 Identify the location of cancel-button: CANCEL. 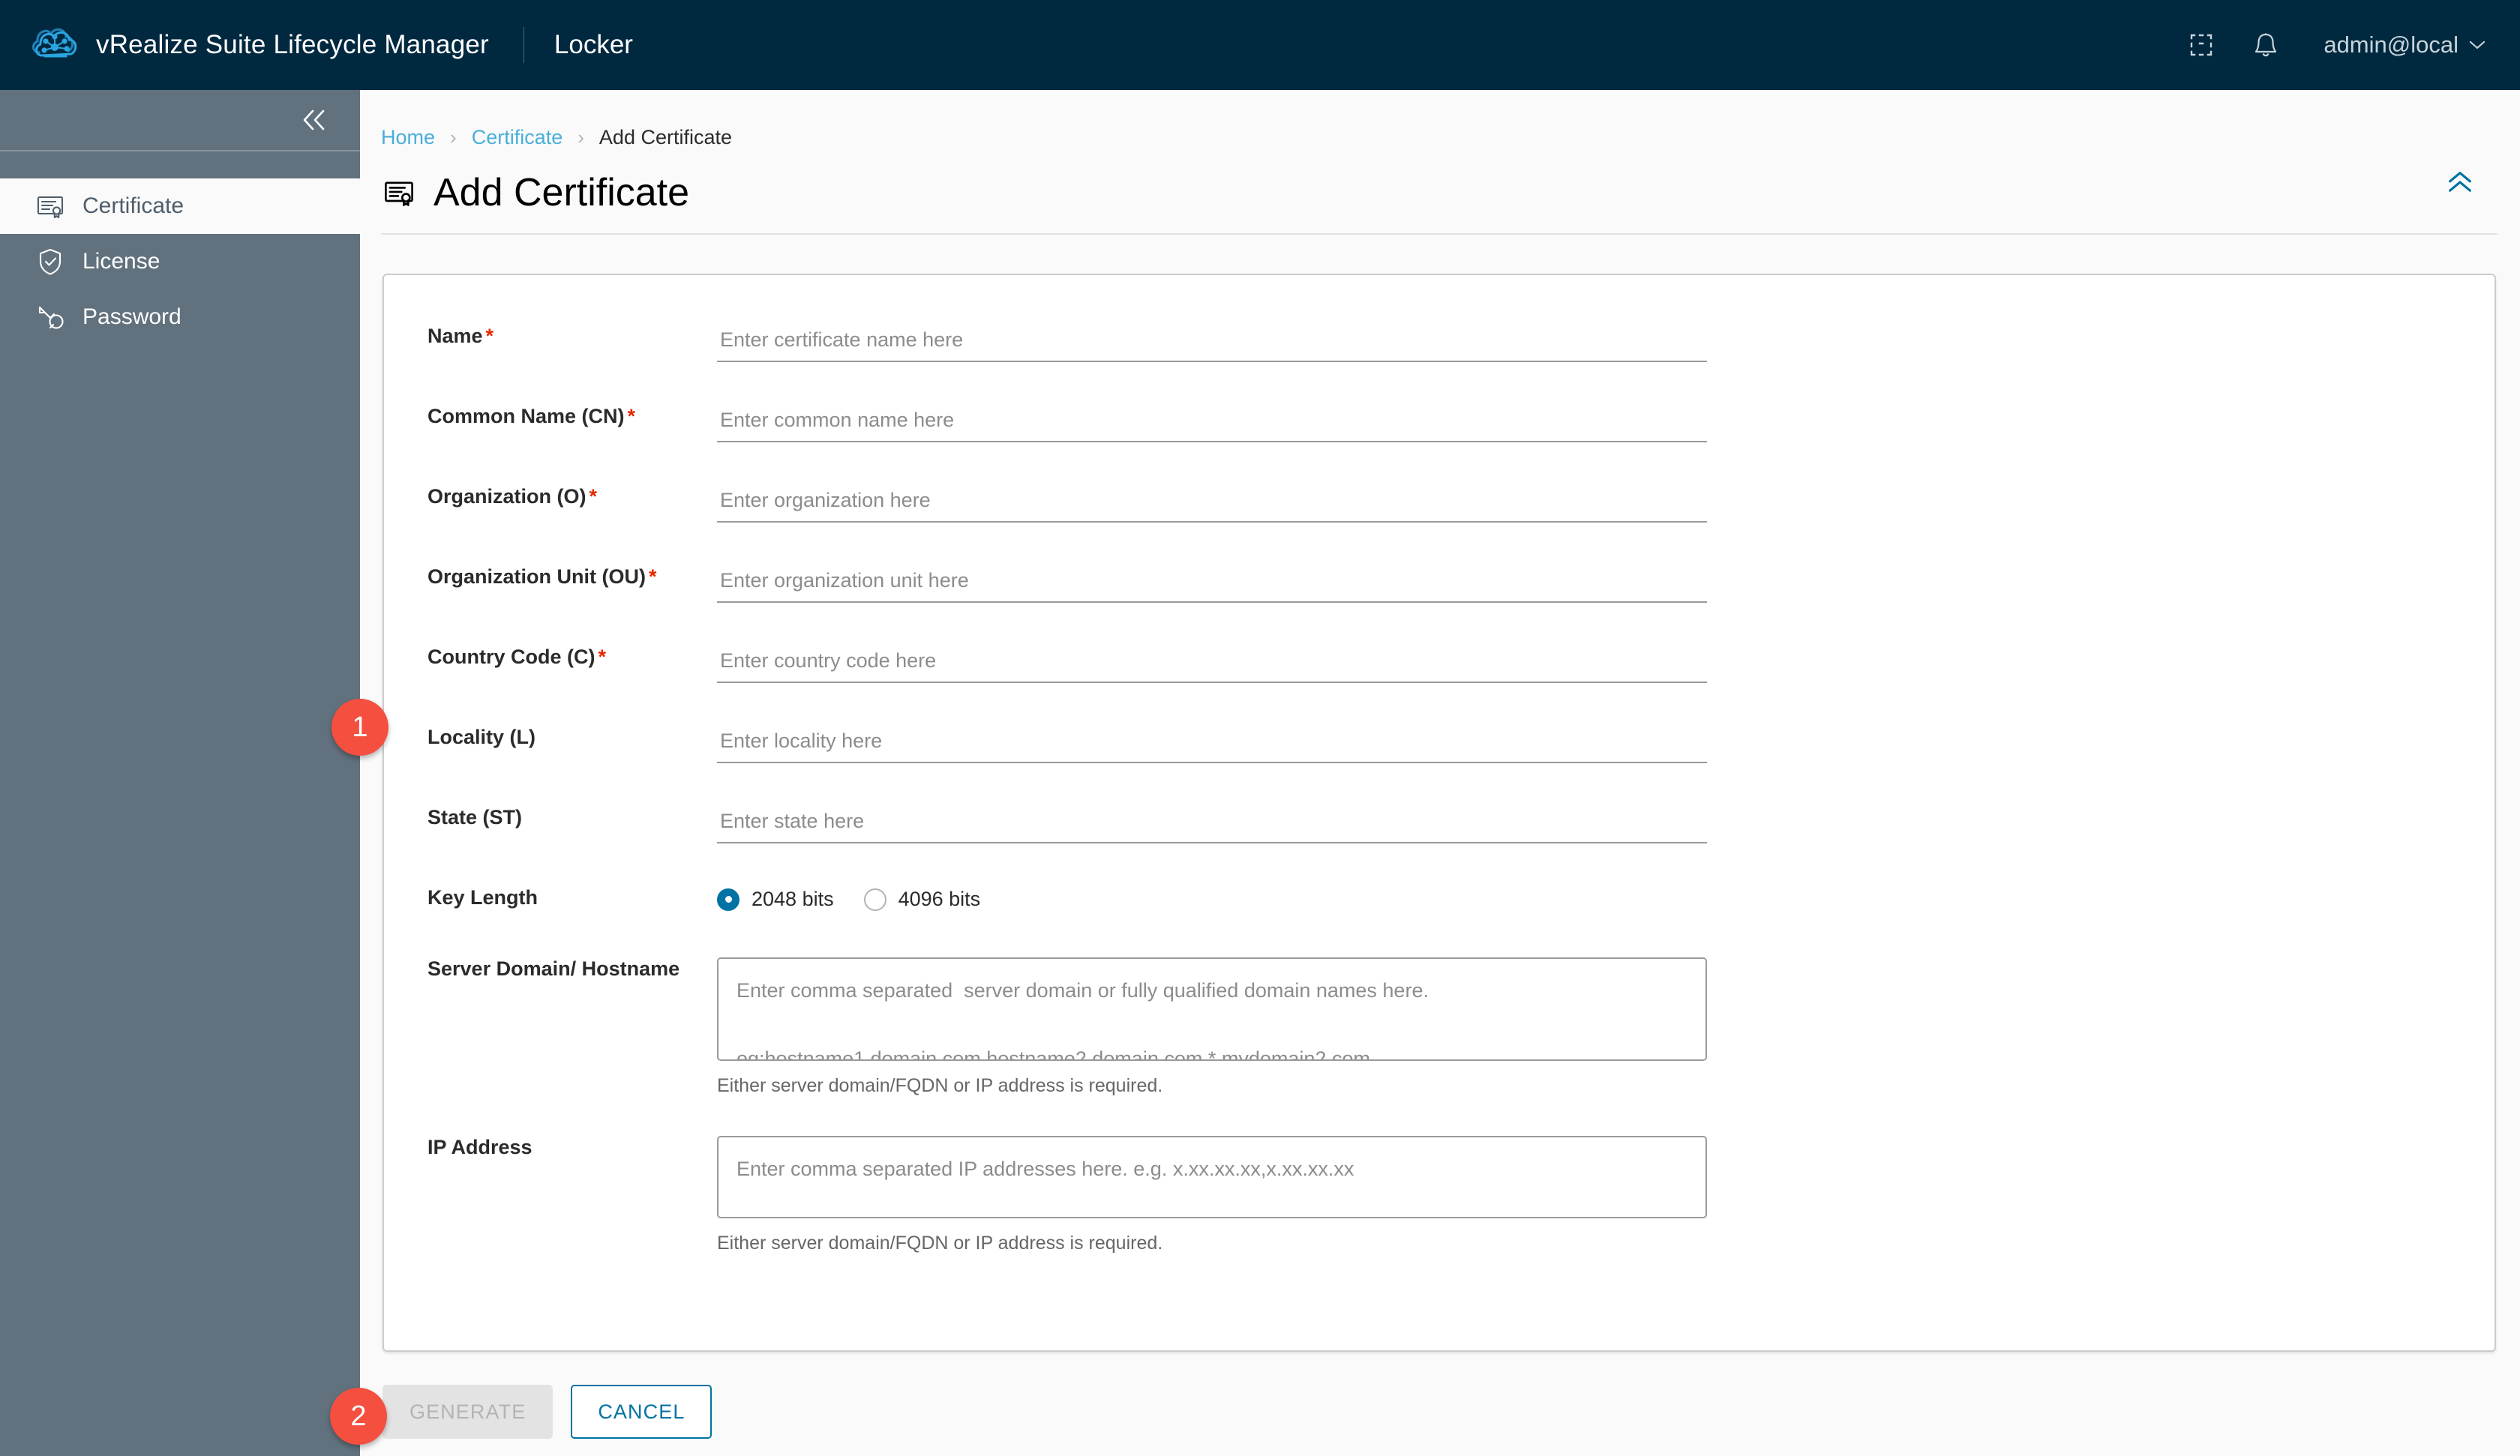
(641, 1412).